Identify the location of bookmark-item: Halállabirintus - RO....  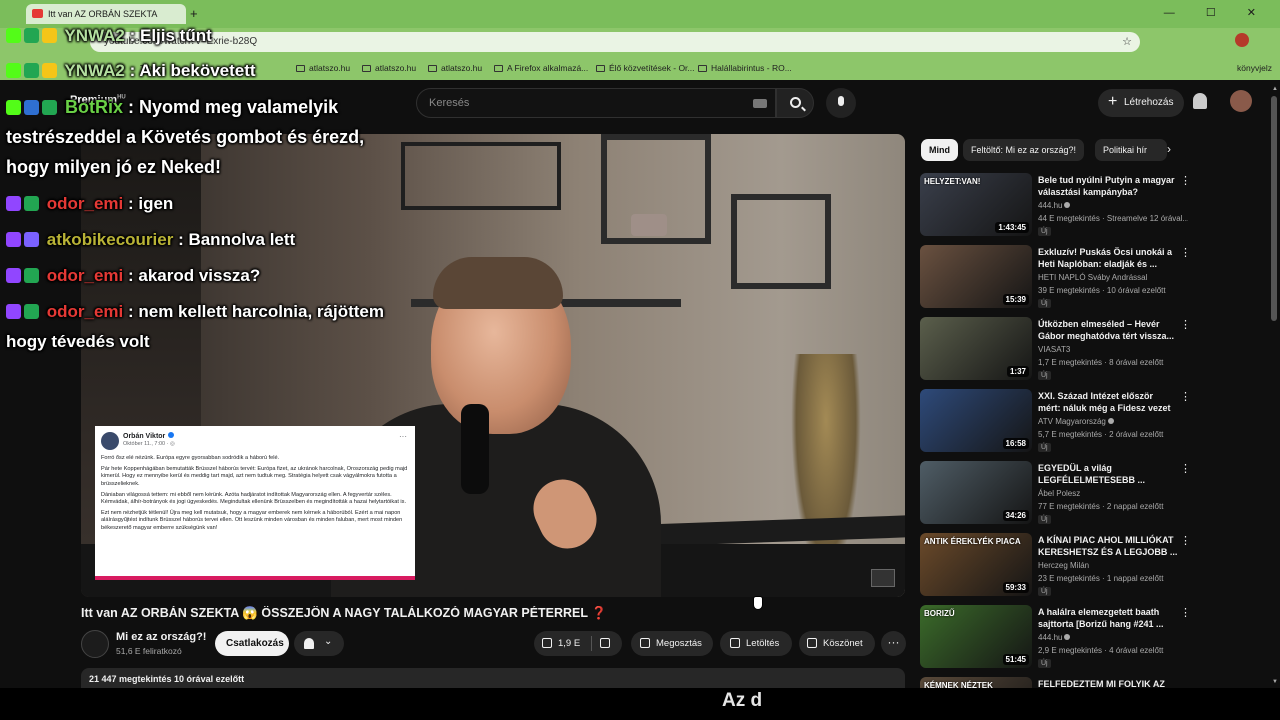
(745, 68).